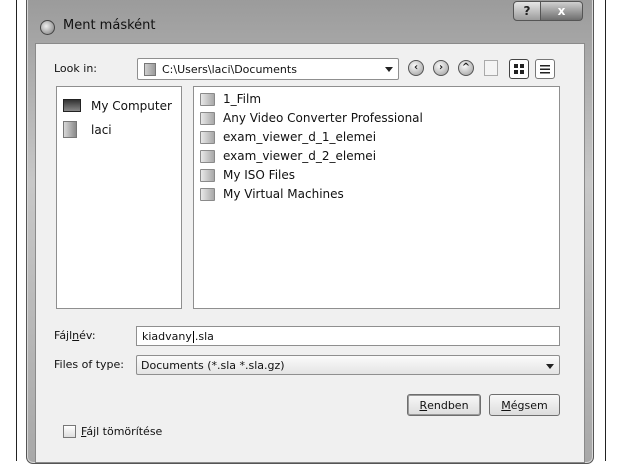 This screenshot has height=464, width=621. Describe the element at coordinates (109, 25) in the screenshot. I see `dialog-title: Ment másként` at that location.